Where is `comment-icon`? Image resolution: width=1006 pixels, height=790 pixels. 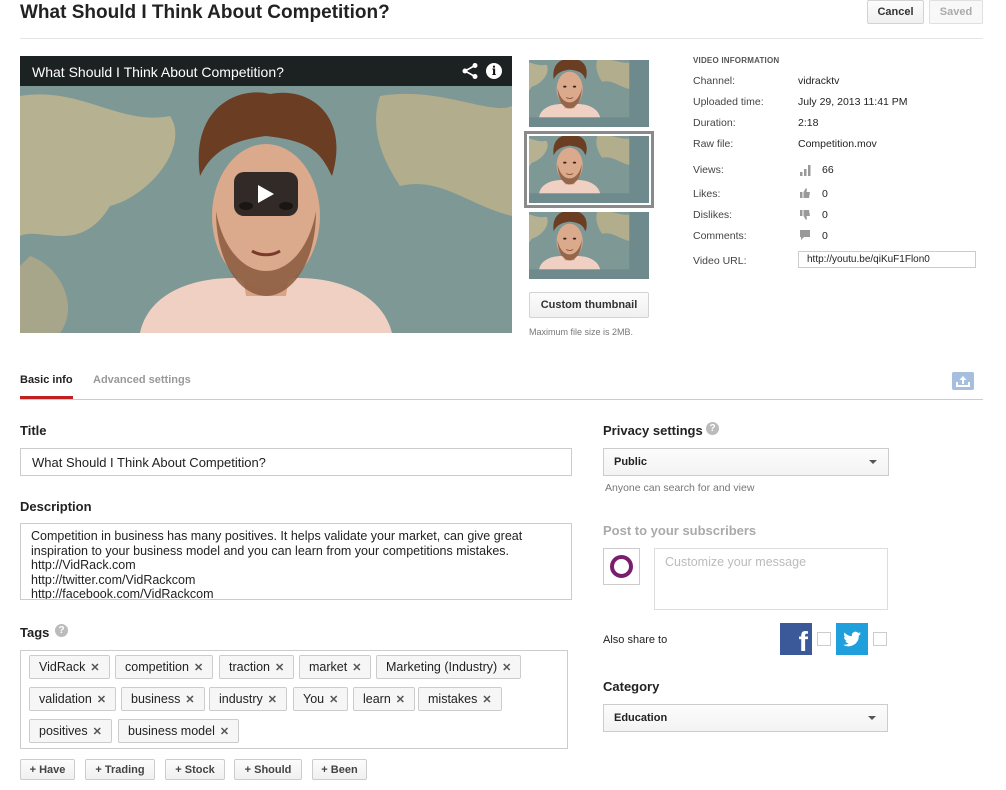 comment-icon is located at coordinates (805, 235).